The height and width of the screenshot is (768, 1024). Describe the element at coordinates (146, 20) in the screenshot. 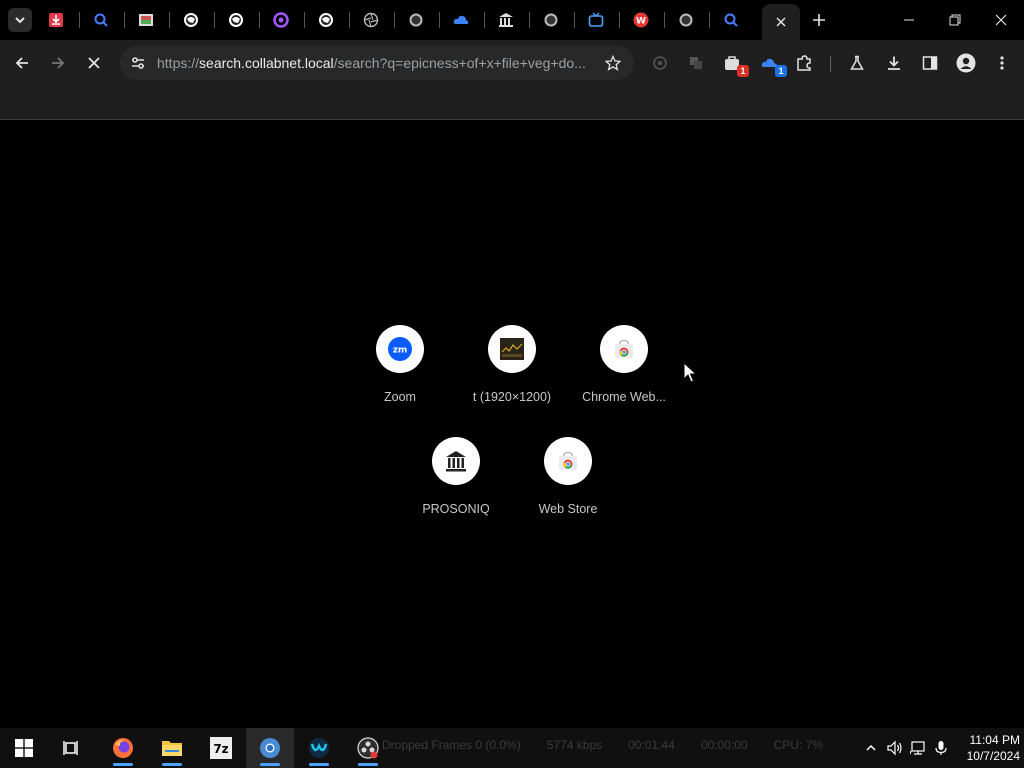

I see `tab-image` at that location.